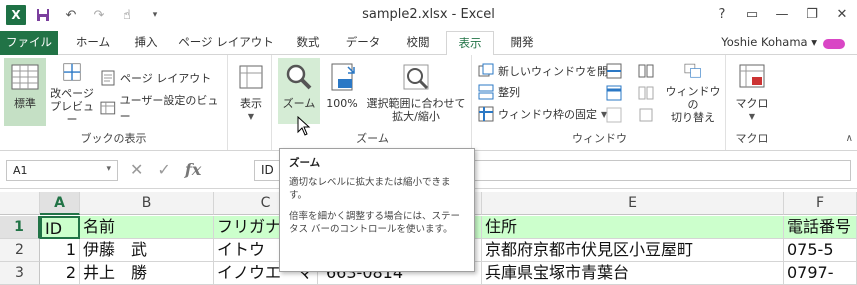  Describe the element at coordinates (509, 92) in the screenshot. I see `arrange-label: 整列` at that location.